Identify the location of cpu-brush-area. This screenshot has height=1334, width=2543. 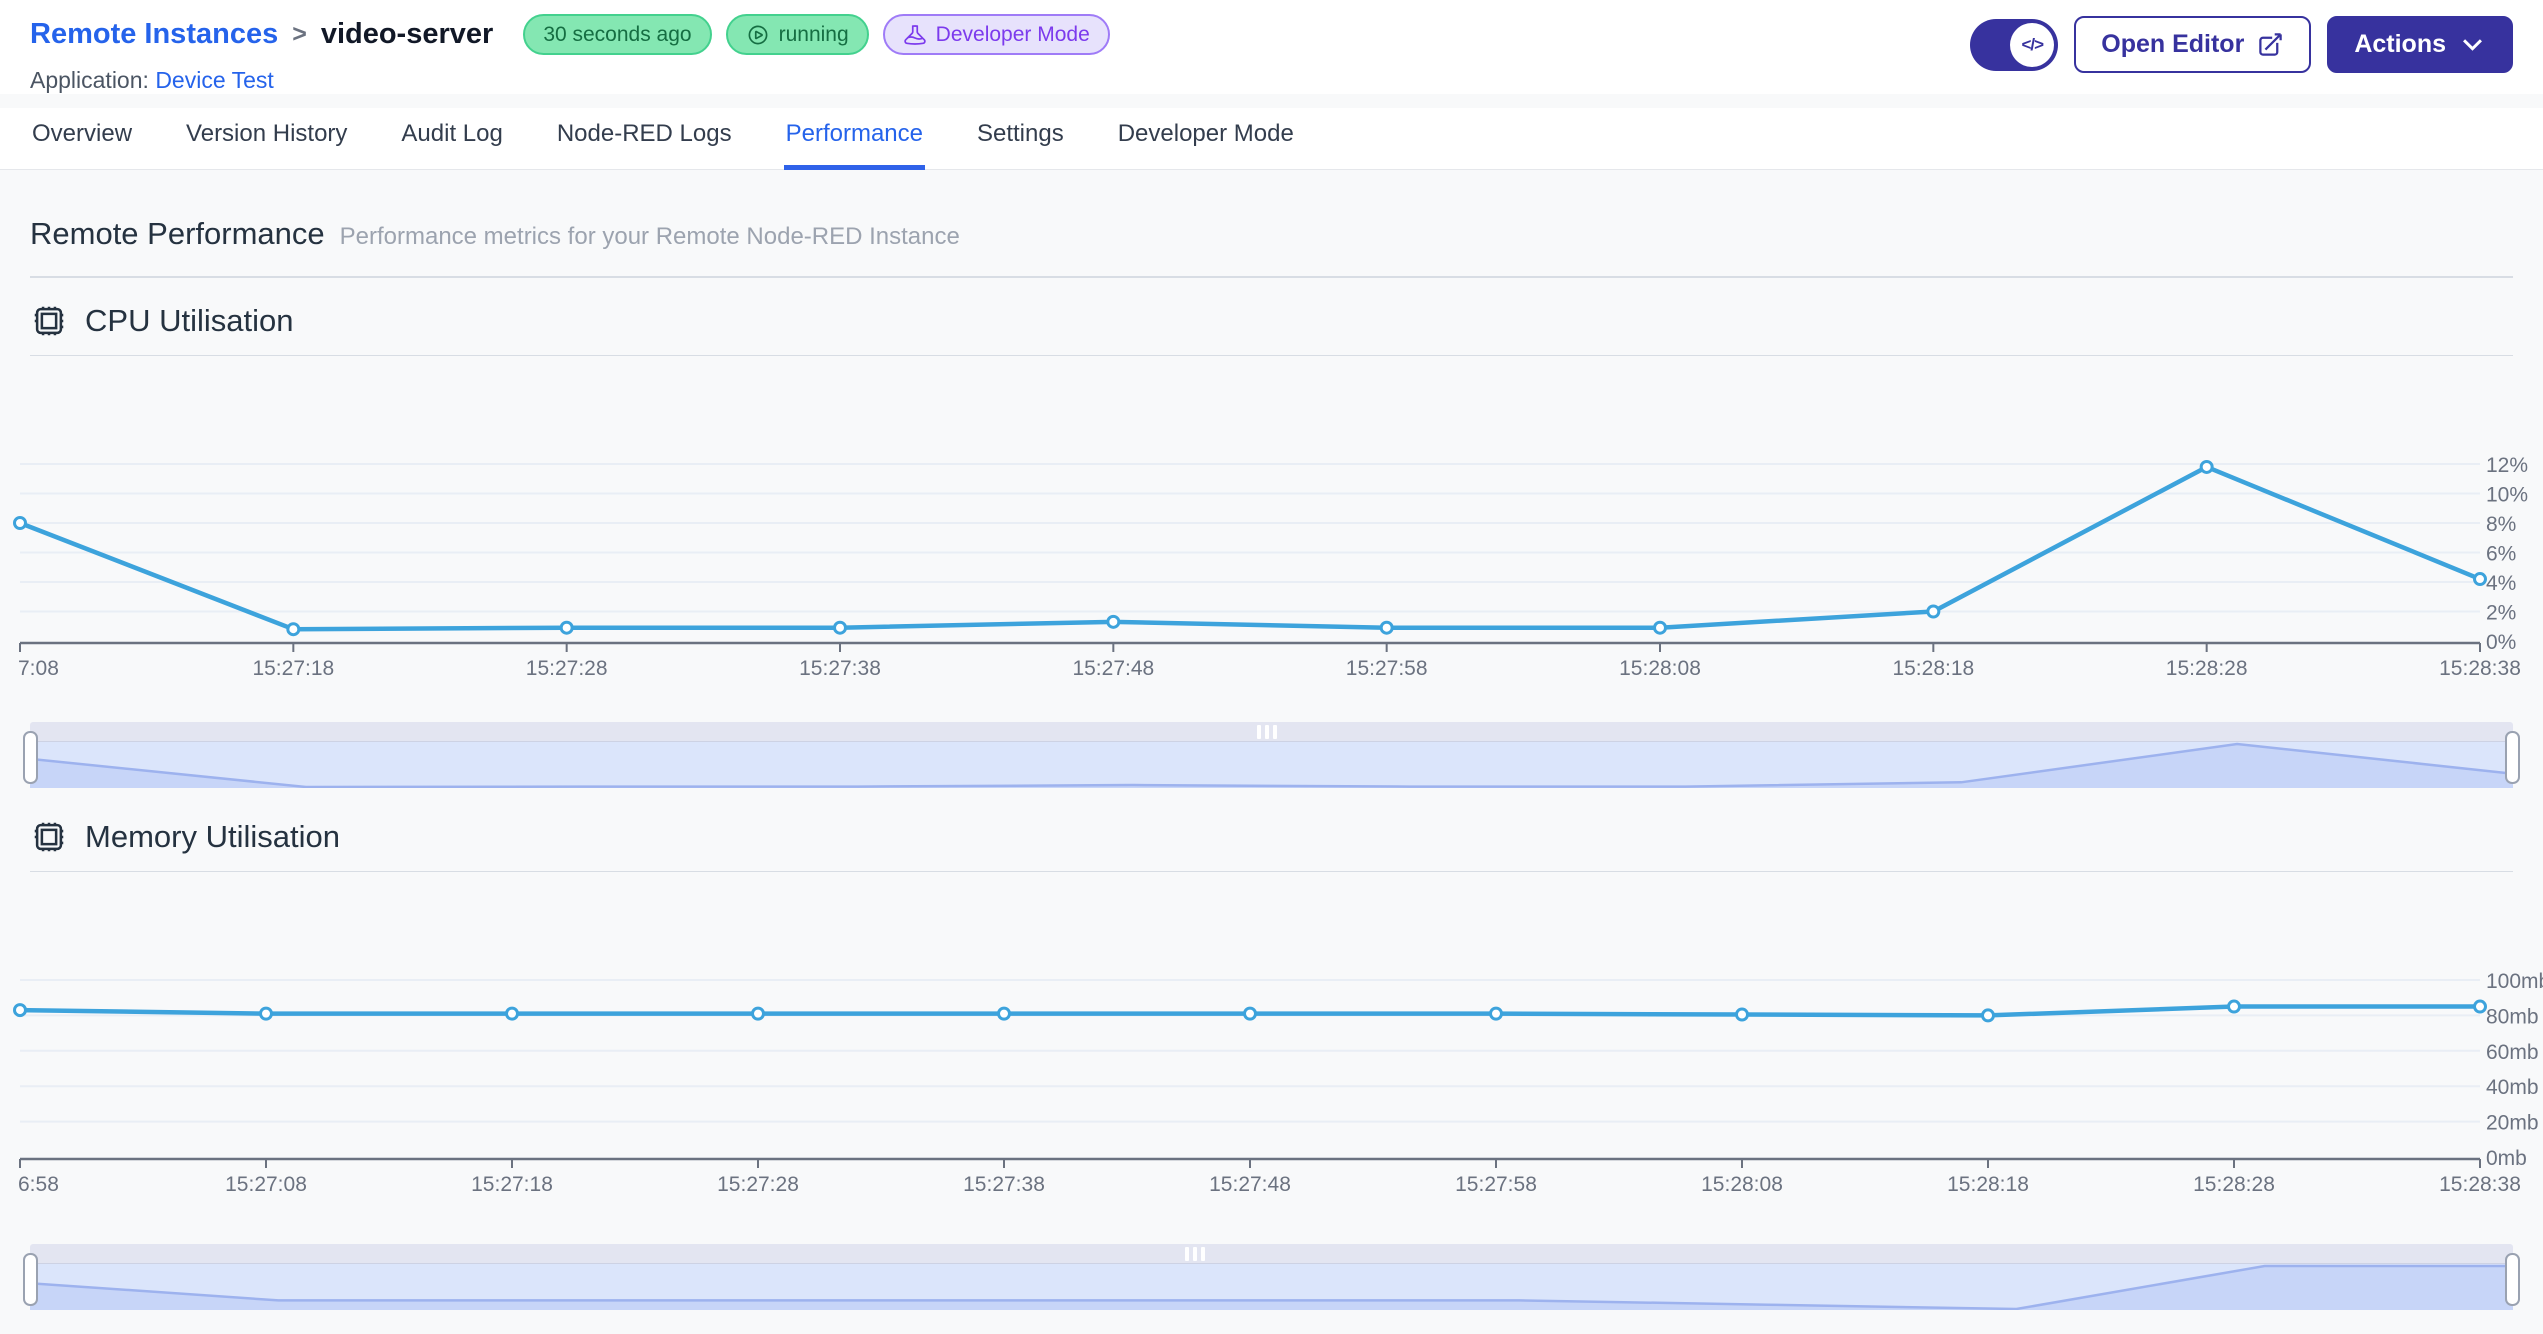
(1271, 765).